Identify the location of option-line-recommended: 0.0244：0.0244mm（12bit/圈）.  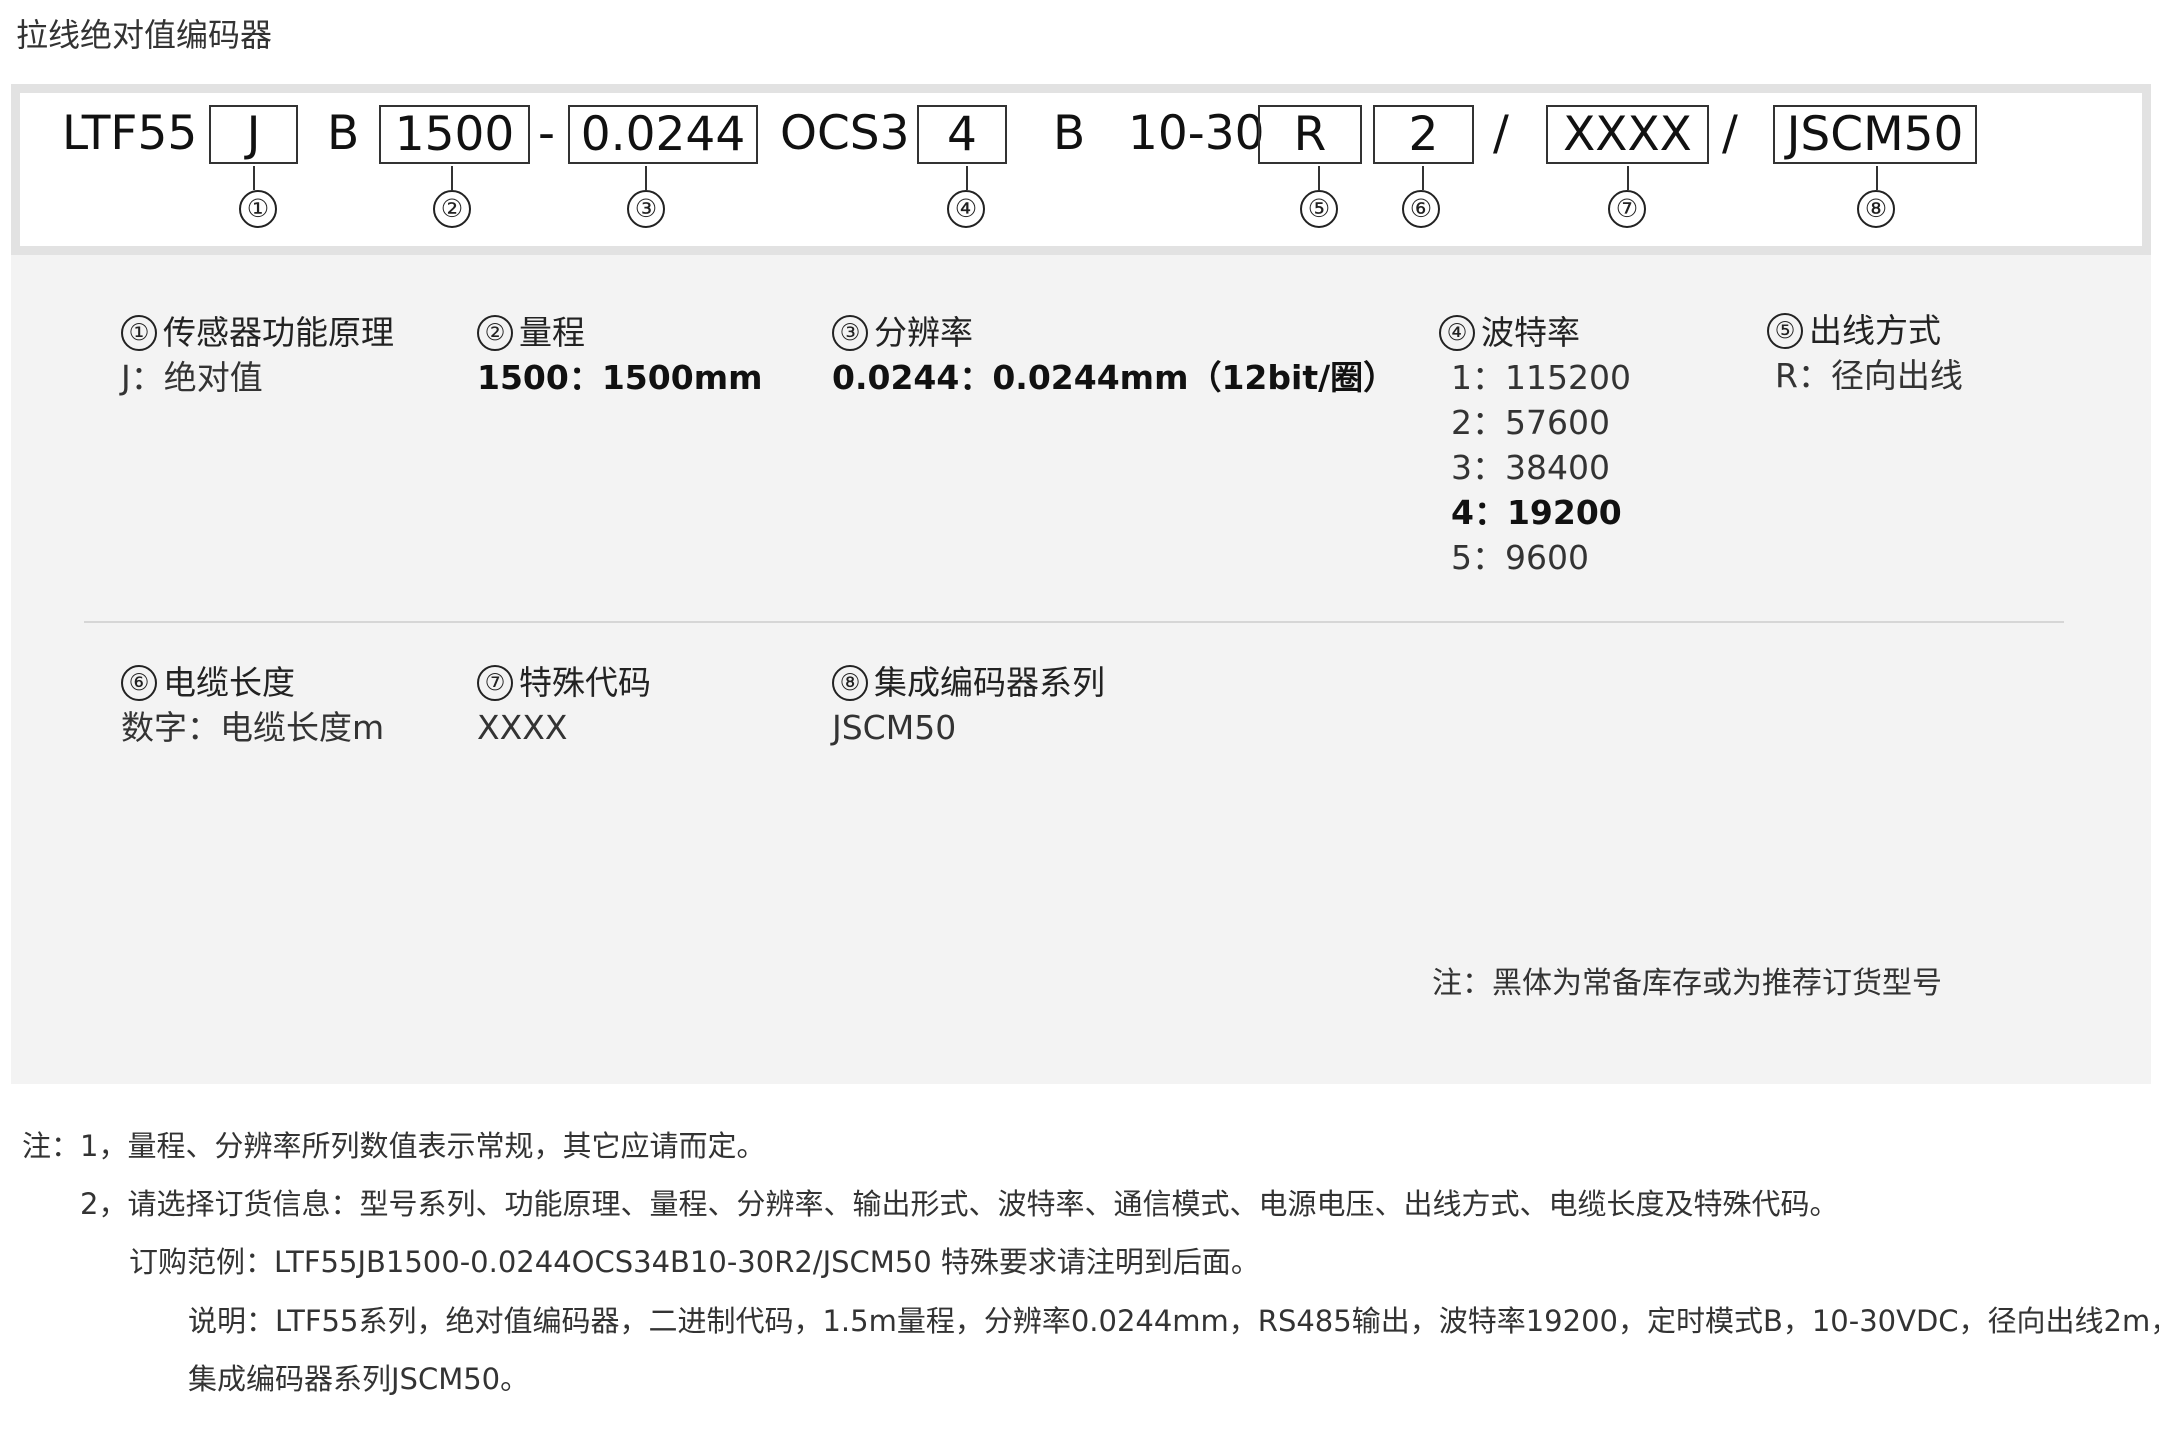
(1114, 377).